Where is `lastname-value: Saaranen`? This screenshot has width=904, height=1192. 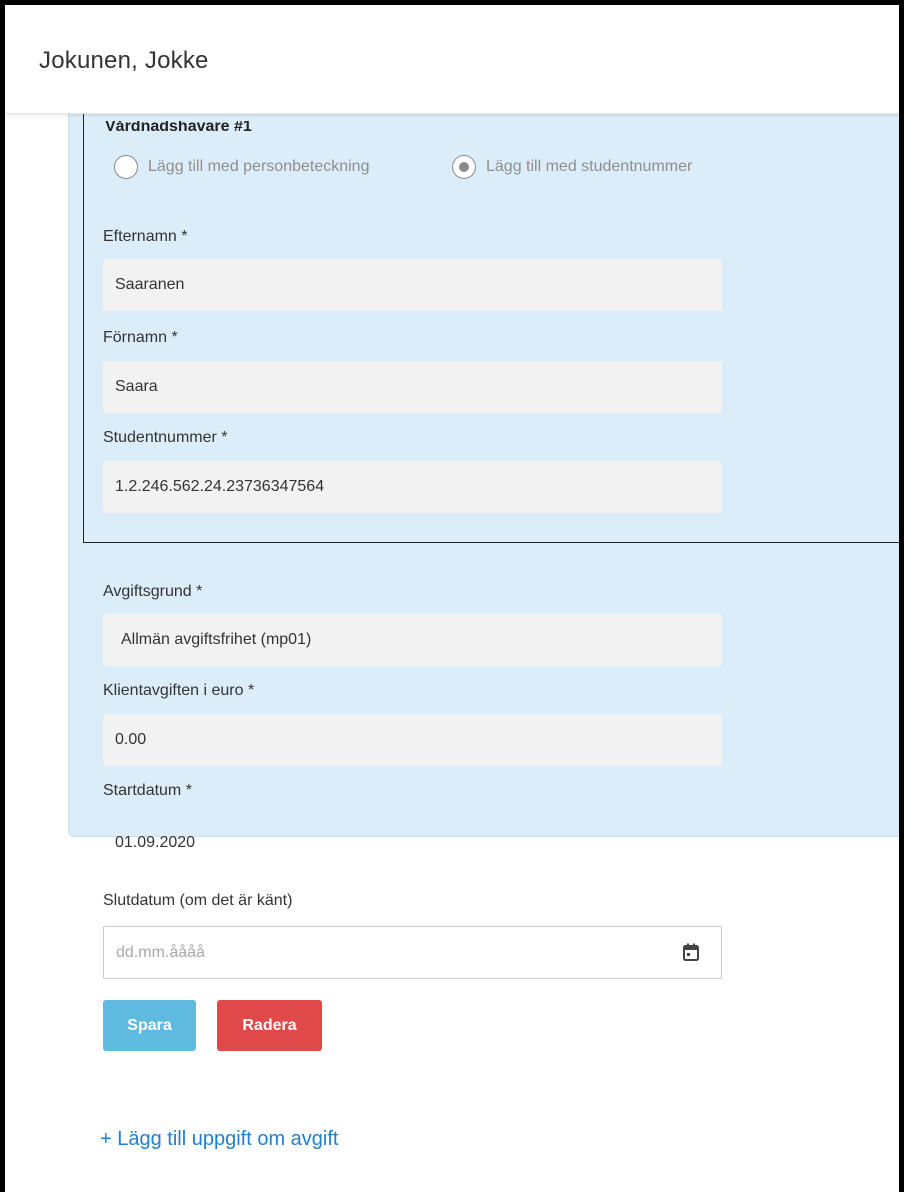 lastname-value: Saaranen is located at coordinates (150, 284).